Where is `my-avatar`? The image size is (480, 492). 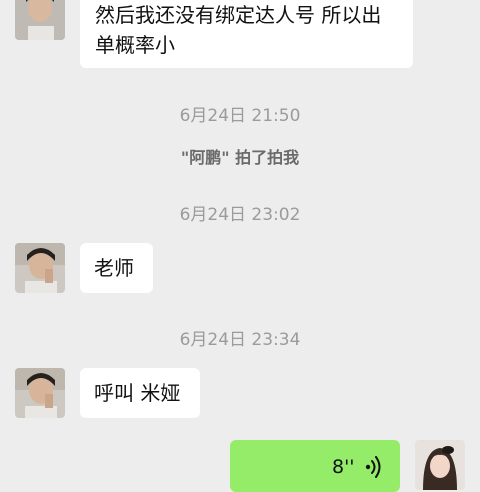 my-avatar is located at coordinates (440, 465).